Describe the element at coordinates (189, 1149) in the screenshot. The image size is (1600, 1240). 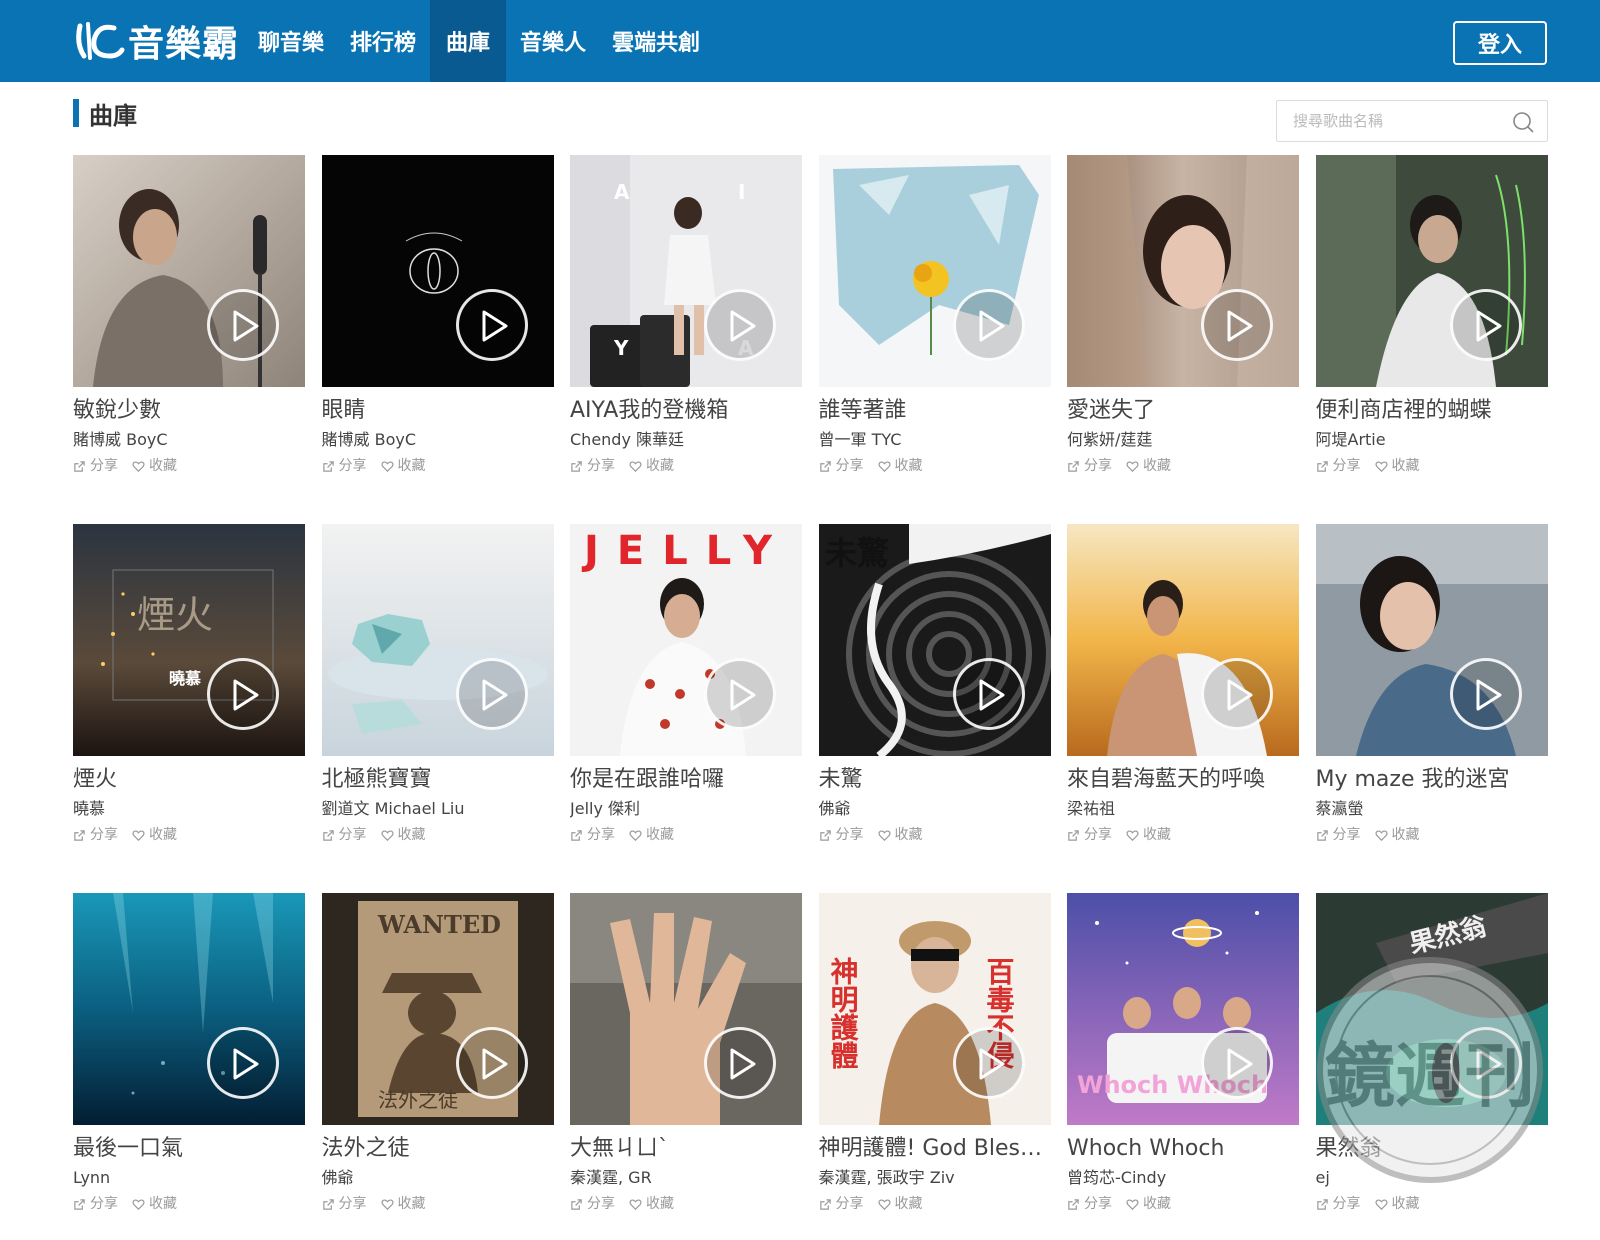
I see `song-title: 最後一口氣` at that location.